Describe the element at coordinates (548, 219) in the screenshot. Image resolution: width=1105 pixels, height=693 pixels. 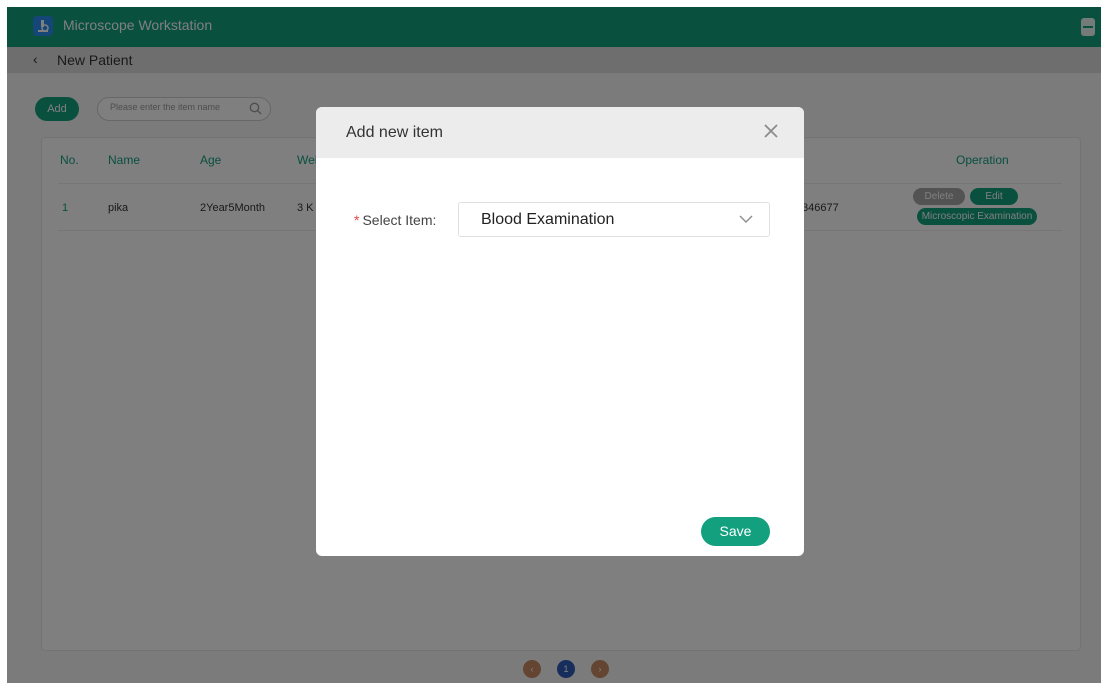
I see `selected-item-value: Blood Examination` at that location.